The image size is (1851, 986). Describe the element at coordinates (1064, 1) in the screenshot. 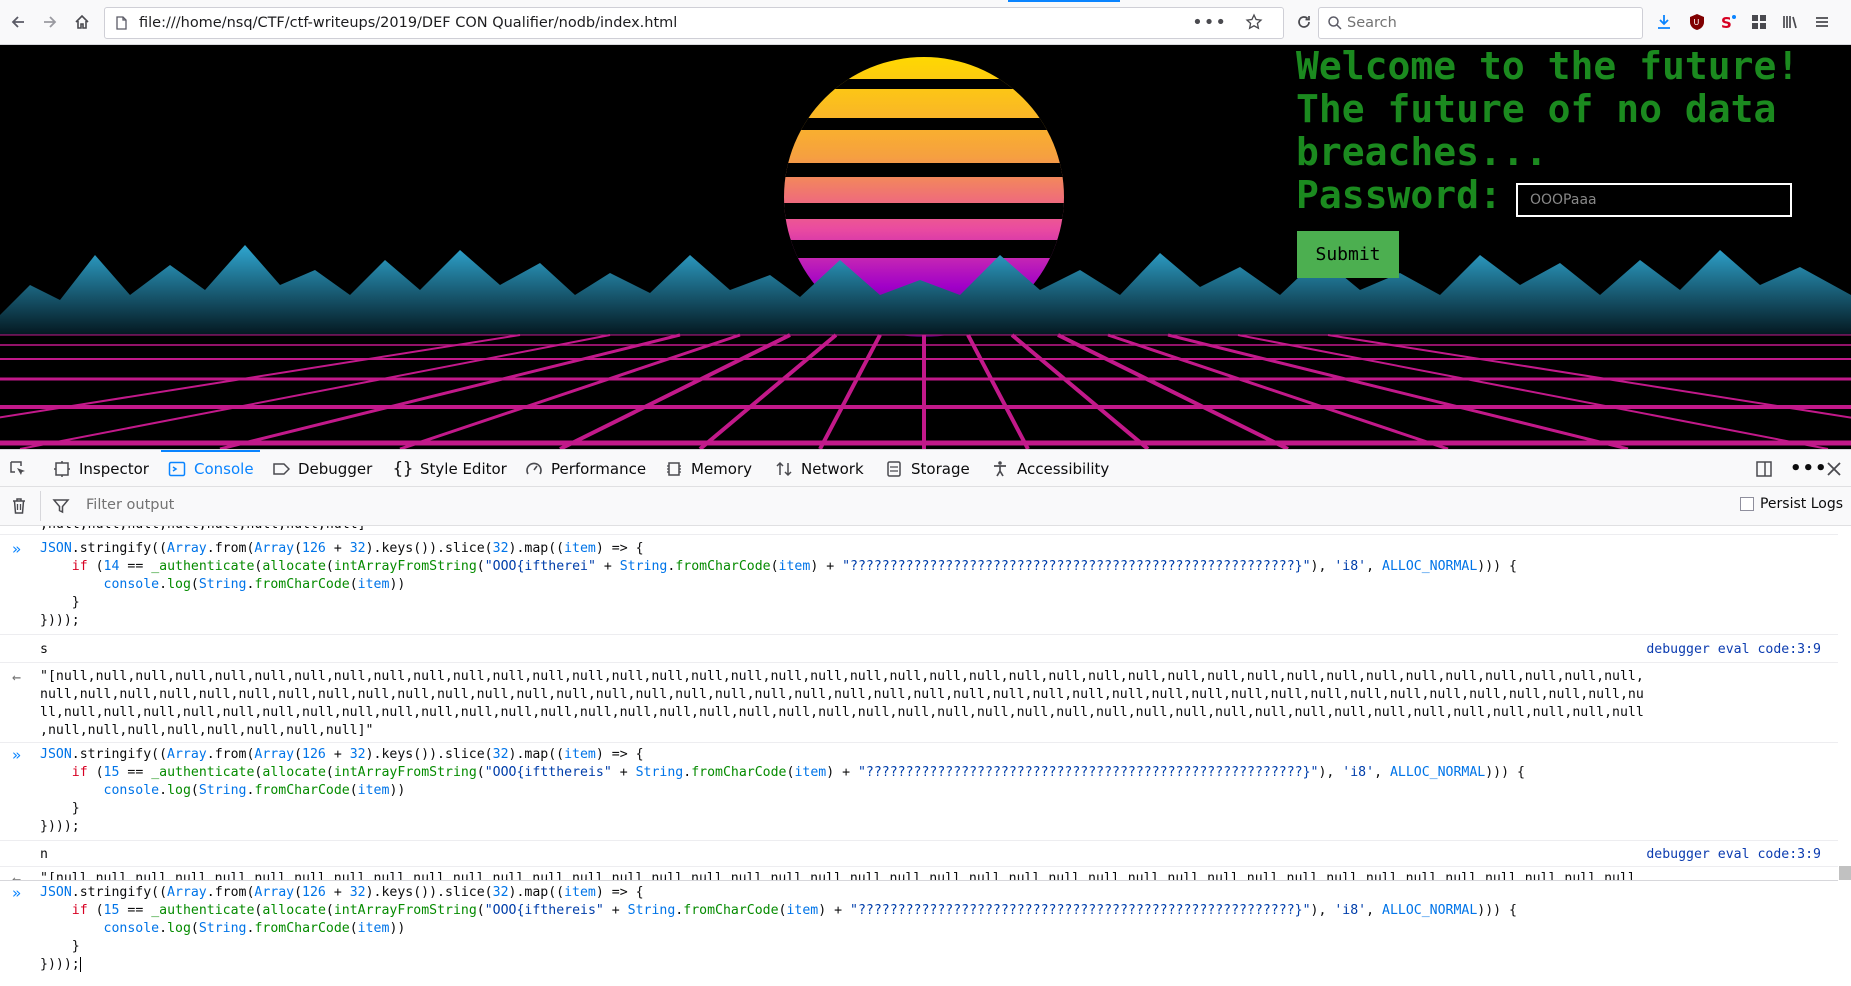

I see `active-tab-indicator` at that location.